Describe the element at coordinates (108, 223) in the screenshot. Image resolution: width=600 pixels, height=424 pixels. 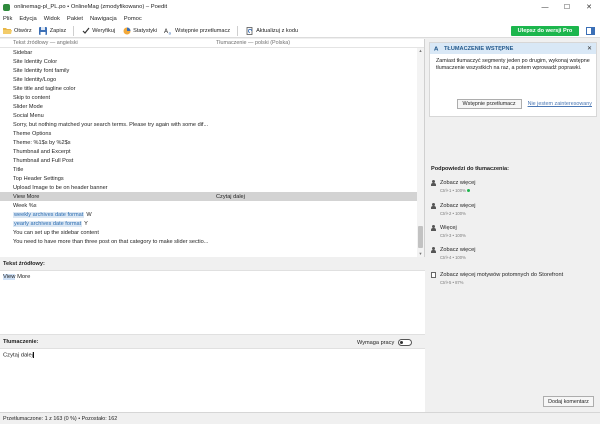
I see `row-source: yearly archives date format Y` at that location.